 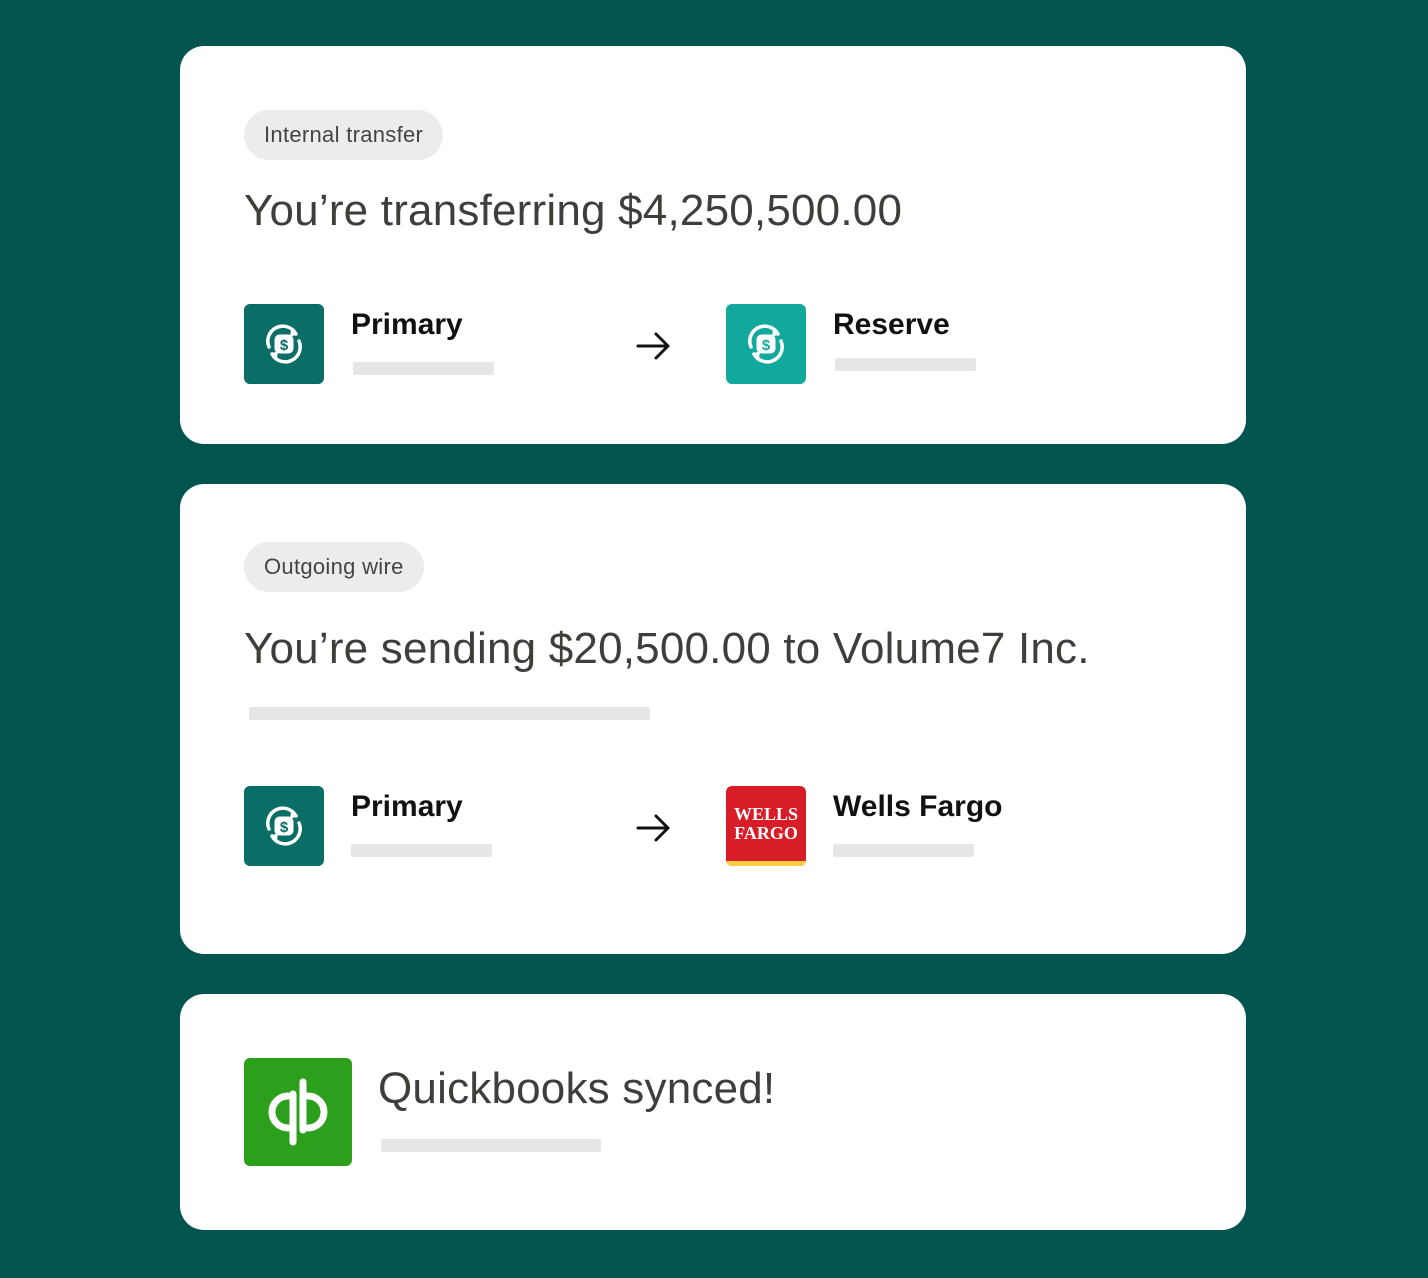 I want to click on transfer-headline: You’re transferring $4,250,500.00, so click(x=573, y=210).